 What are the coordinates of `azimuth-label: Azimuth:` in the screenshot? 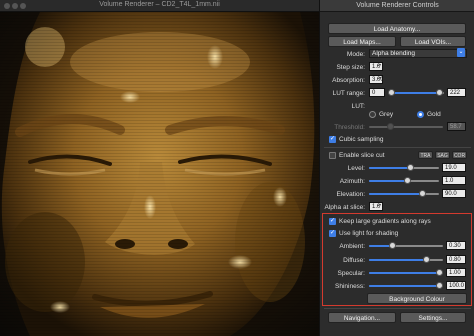 It's located at (352, 181).